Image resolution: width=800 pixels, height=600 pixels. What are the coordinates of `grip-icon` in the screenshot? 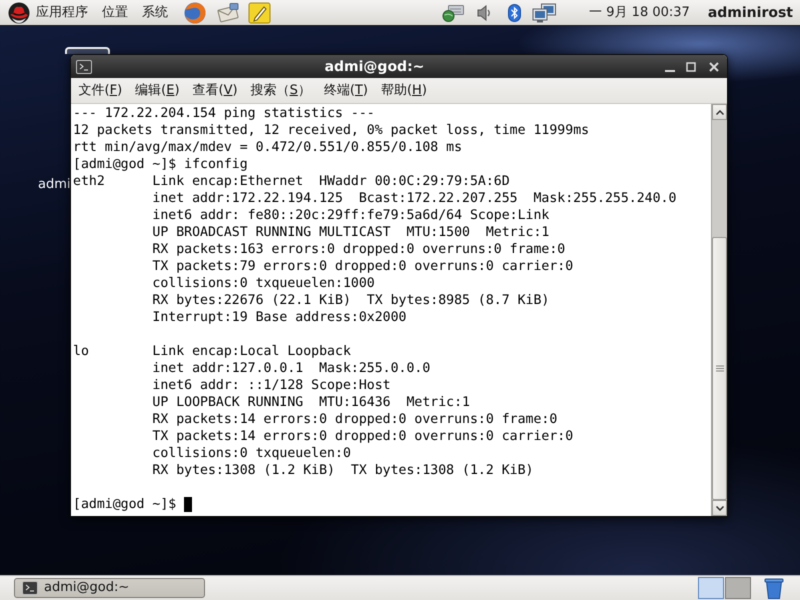 It's located at (720, 368).